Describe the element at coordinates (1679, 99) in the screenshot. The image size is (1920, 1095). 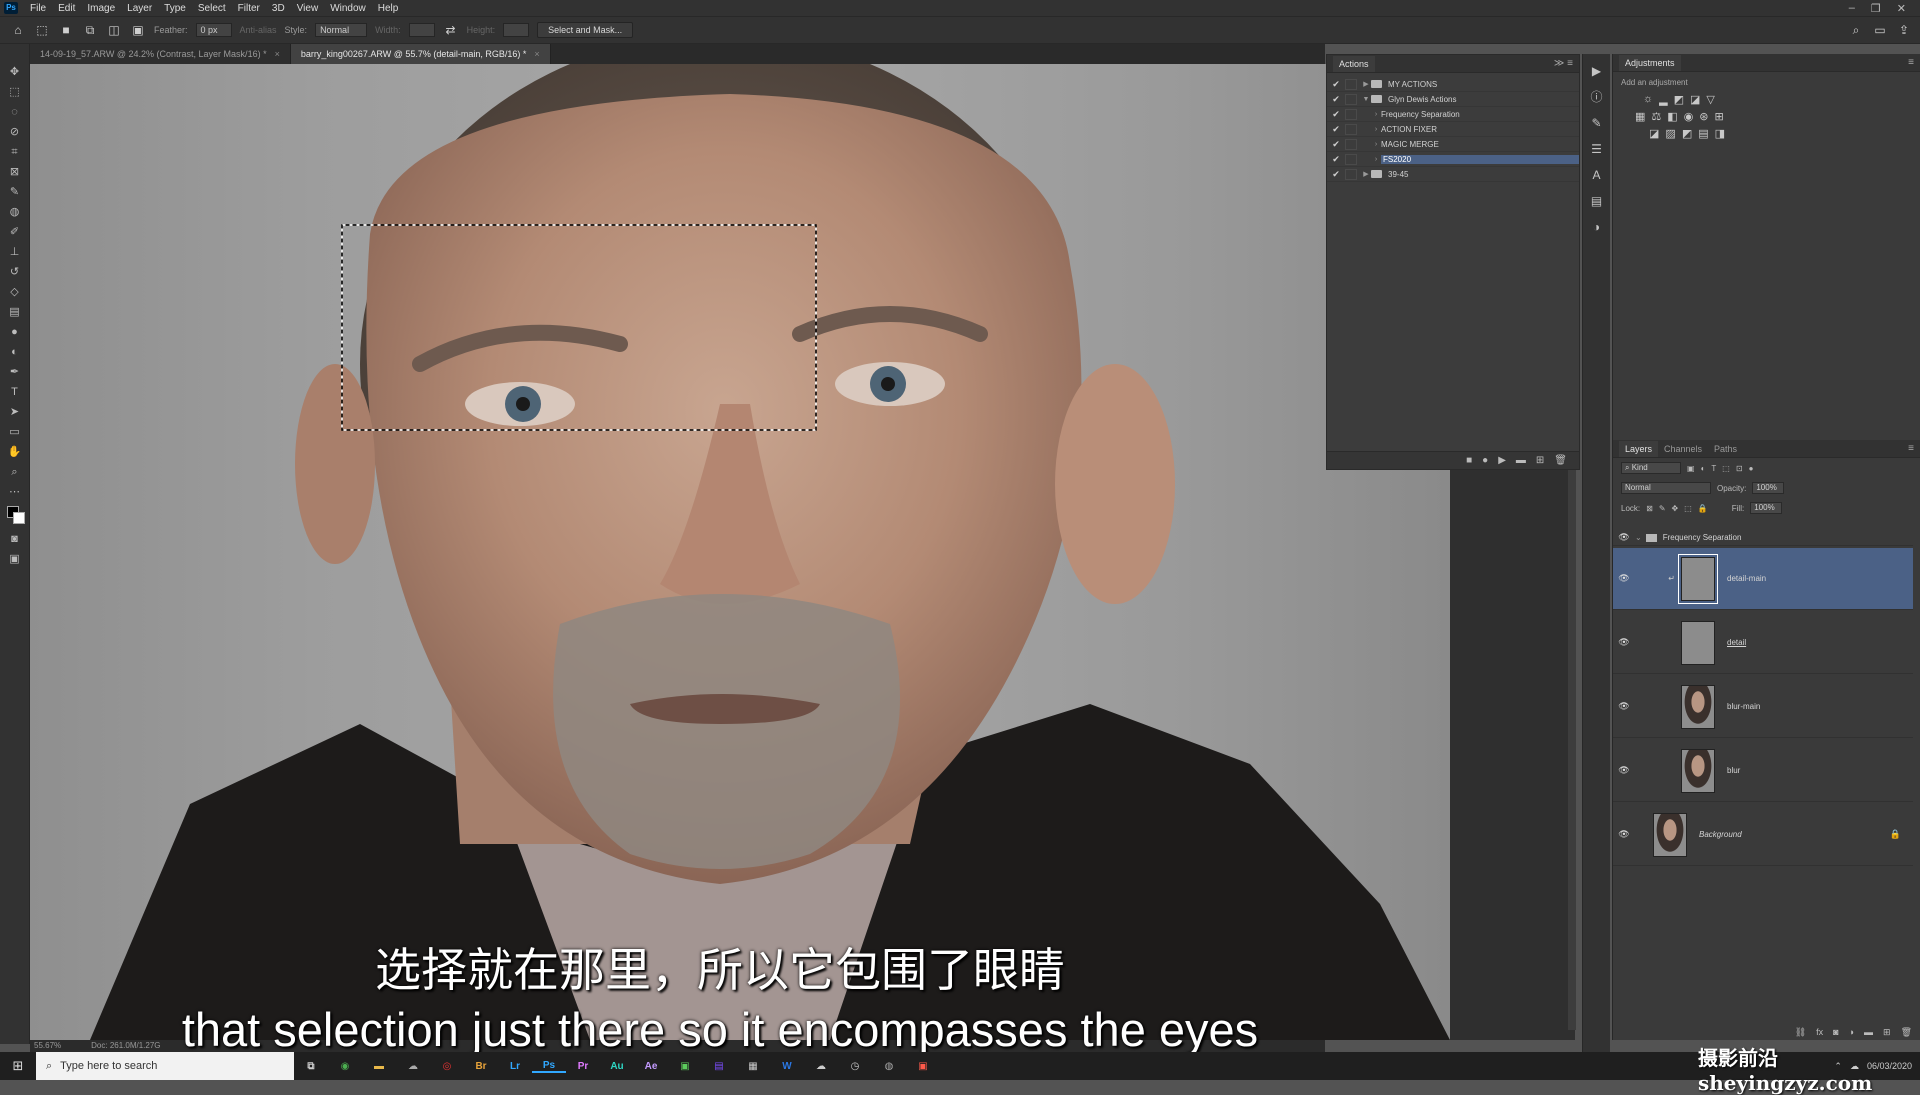
I see `curves-icon: ◩` at that location.